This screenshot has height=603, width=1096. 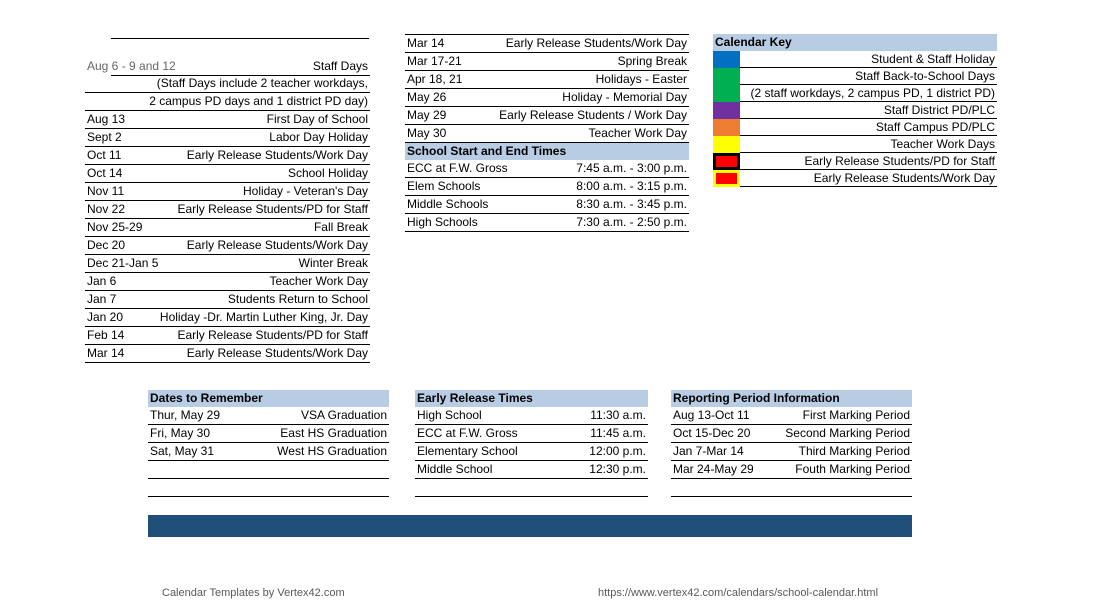 I want to click on period-row-dates: Mar 24-May 29, so click(x=713, y=469).